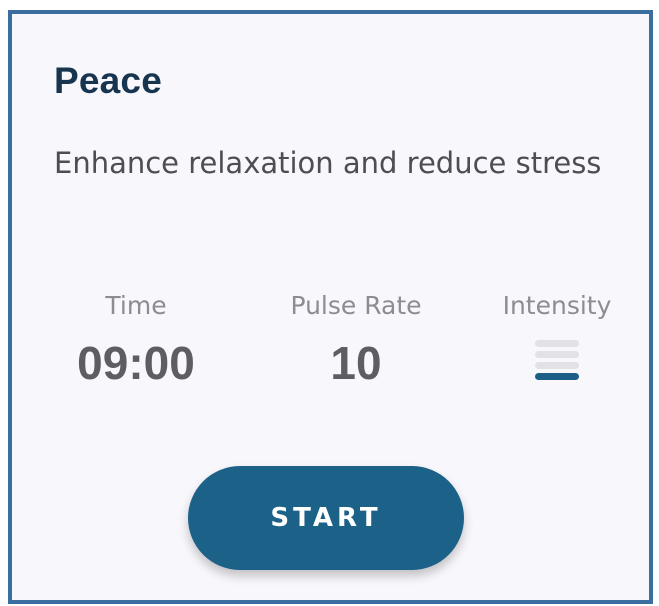 This screenshot has width=659, height=606. What do you see at coordinates (557, 360) in the screenshot?
I see `intensity-level-icon` at bounding box center [557, 360].